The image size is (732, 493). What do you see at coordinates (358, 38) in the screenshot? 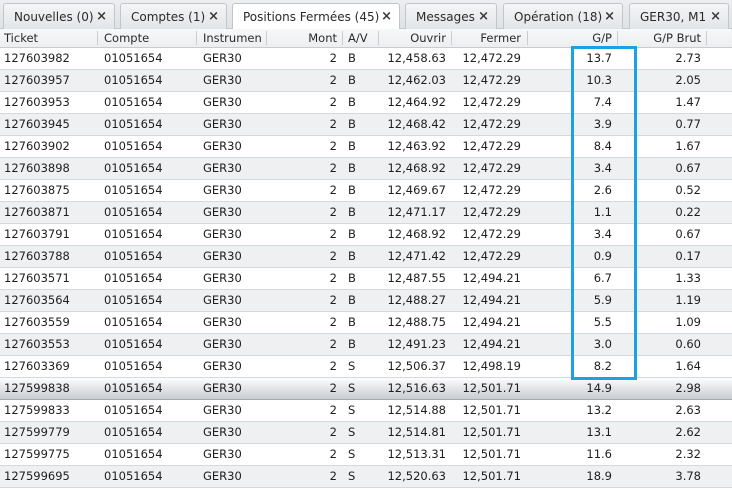
I see `column-header-av: A/V` at bounding box center [358, 38].